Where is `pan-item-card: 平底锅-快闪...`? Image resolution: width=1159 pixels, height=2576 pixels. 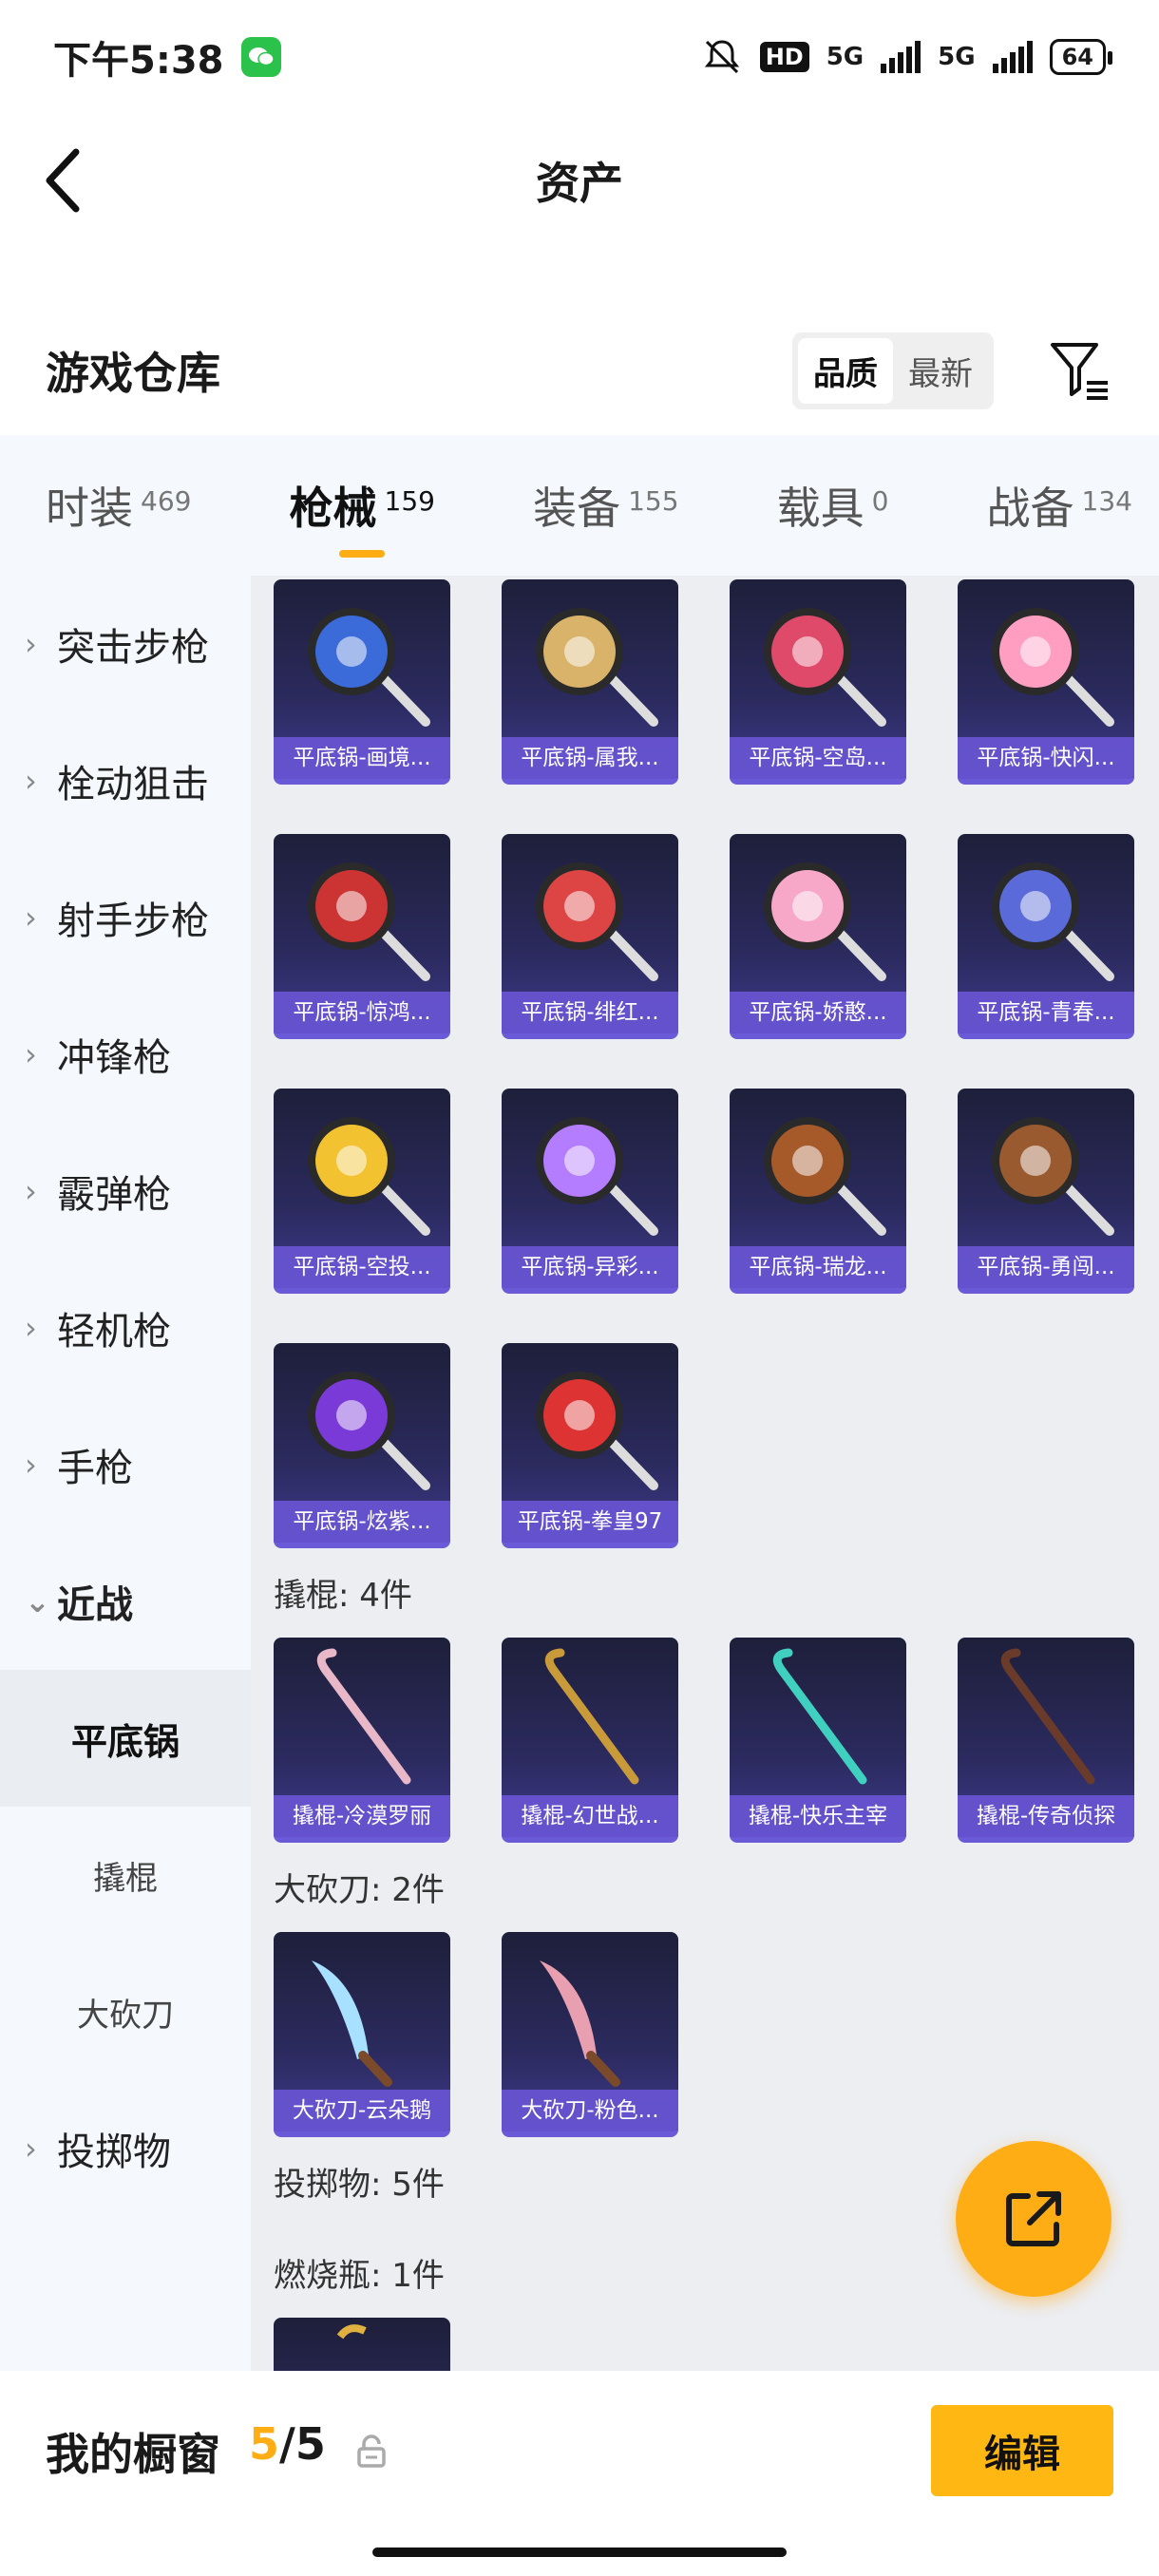
pan-item-card: 平底锅-快闪... is located at coordinates (1046, 682).